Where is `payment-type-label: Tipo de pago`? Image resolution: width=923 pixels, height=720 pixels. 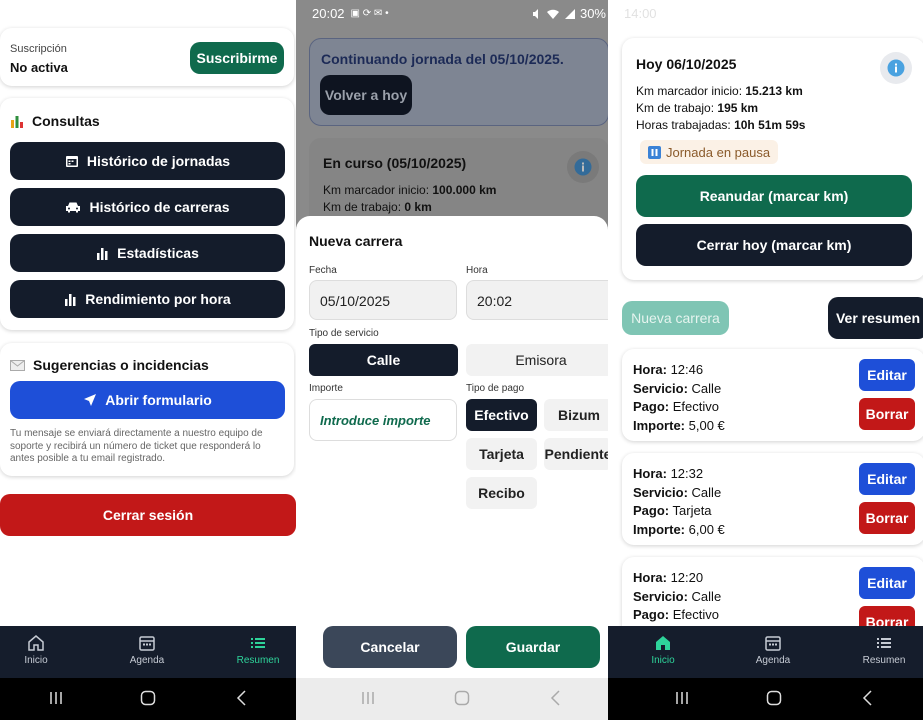 payment-type-label: Tipo de pago is located at coordinates (495, 388).